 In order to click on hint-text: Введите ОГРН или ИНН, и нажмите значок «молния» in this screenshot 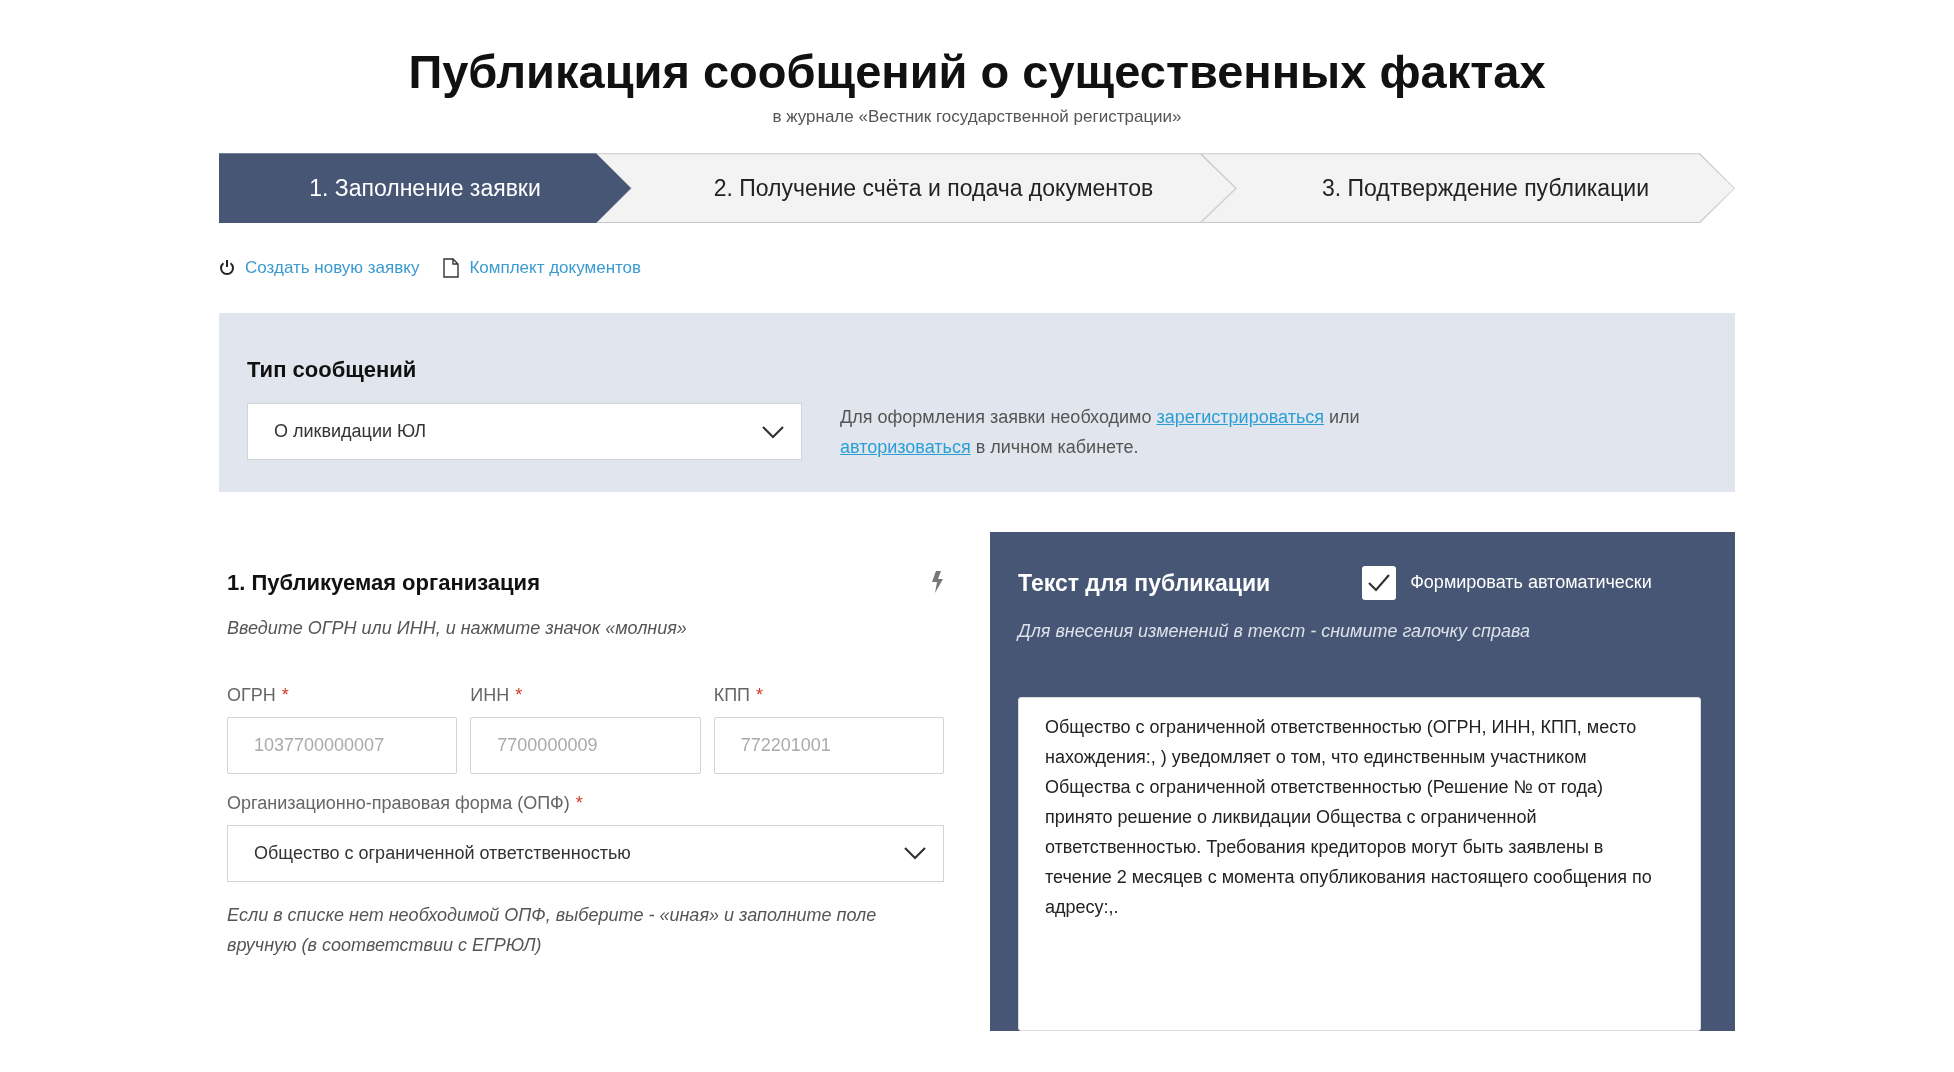, I will do `click(457, 628)`.